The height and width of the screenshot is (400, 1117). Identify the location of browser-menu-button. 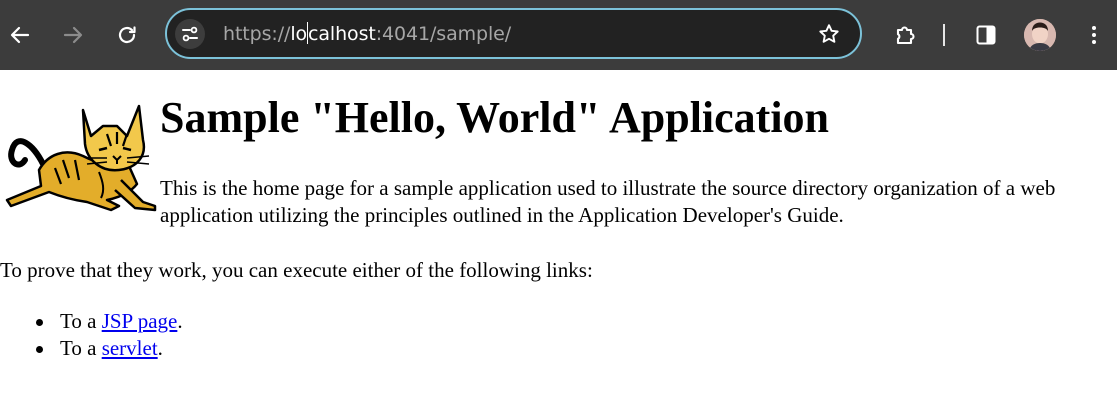
(1094, 35).